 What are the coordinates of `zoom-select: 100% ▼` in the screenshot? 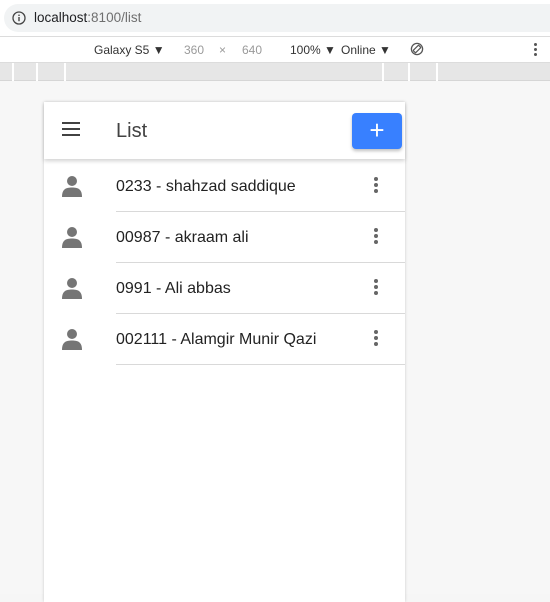 It's located at (313, 50).